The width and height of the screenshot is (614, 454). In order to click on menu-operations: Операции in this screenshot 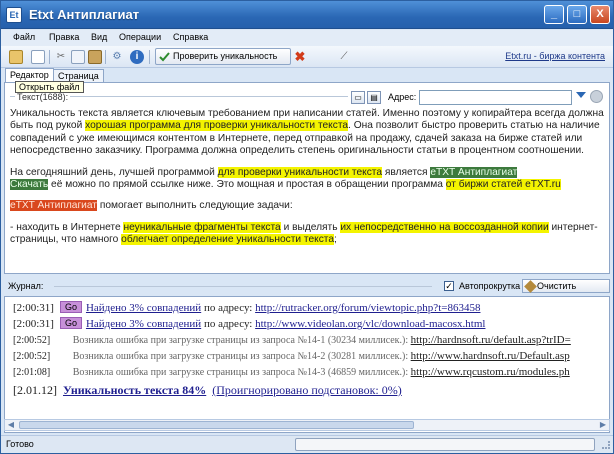, I will do `click(140, 37)`.